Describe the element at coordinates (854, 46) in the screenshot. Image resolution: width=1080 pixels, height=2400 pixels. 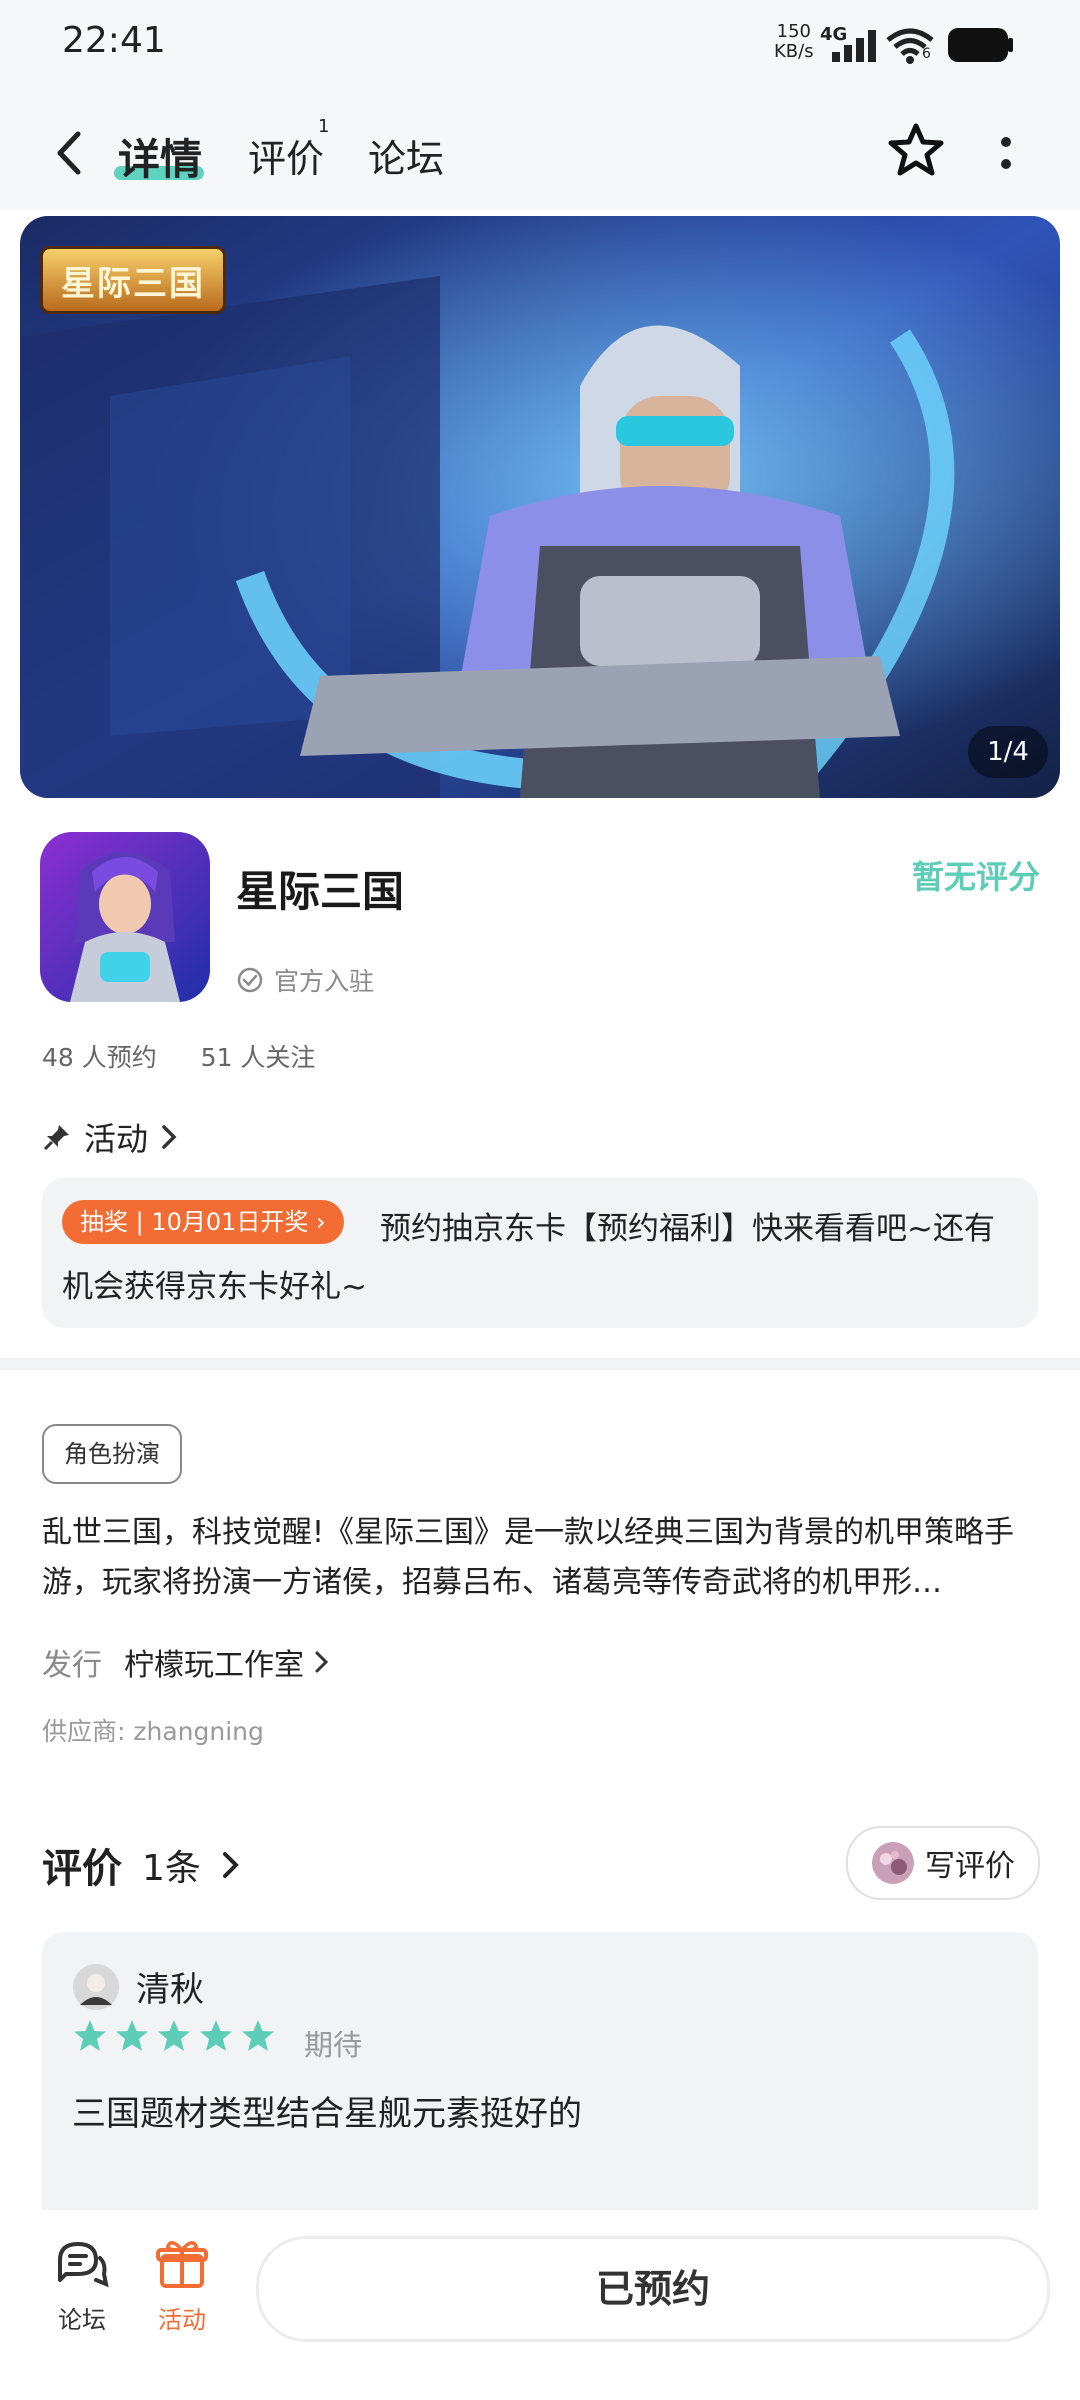
I see `signal-icon` at that location.